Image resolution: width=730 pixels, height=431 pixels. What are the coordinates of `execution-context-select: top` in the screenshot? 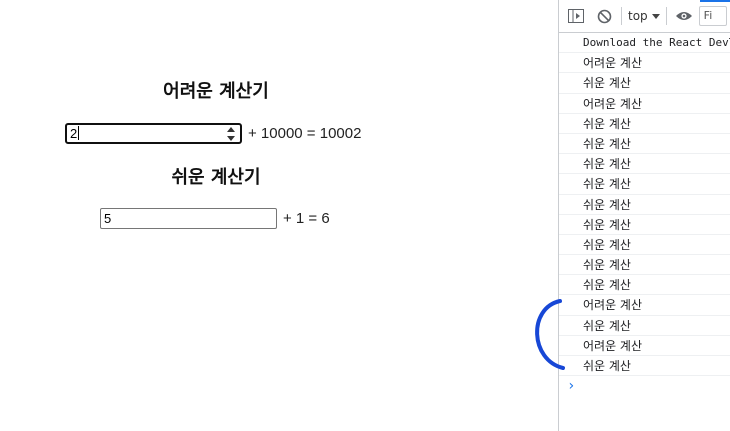 It's located at (644, 16).